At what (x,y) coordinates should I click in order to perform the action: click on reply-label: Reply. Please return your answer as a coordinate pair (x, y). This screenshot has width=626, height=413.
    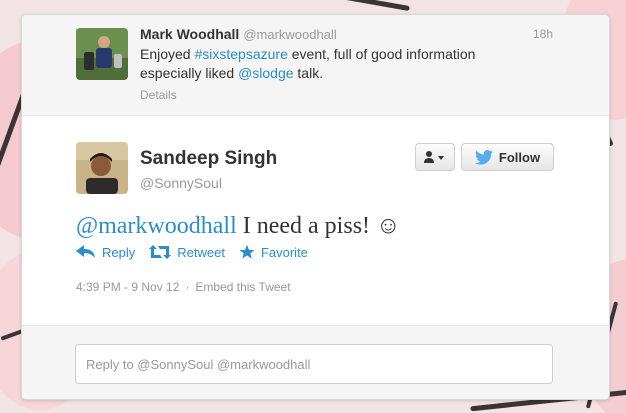
    Looking at the image, I should click on (119, 252).